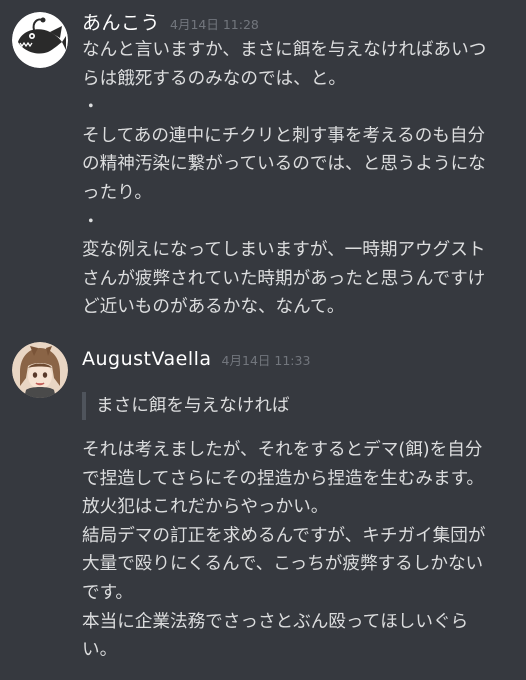 The height and width of the screenshot is (680, 526). Describe the element at coordinates (300, 406) in the screenshot. I see `quote-block: まさに餌を与えなければ` at that location.